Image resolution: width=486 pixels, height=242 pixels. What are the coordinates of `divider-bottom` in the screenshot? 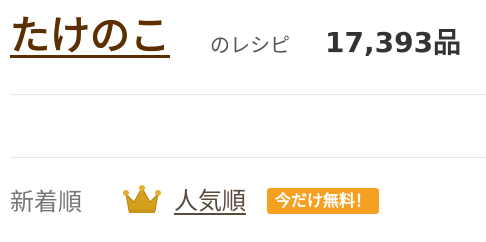 It's located at (248, 157).